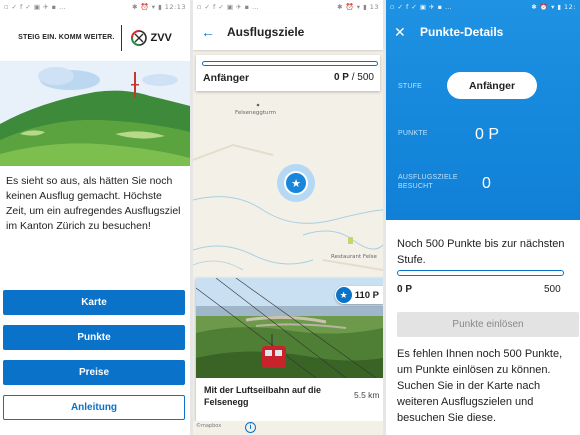 This screenshot has width=580, height=435. I want to click on stufe-value: Anfänger, so click(492, 85).